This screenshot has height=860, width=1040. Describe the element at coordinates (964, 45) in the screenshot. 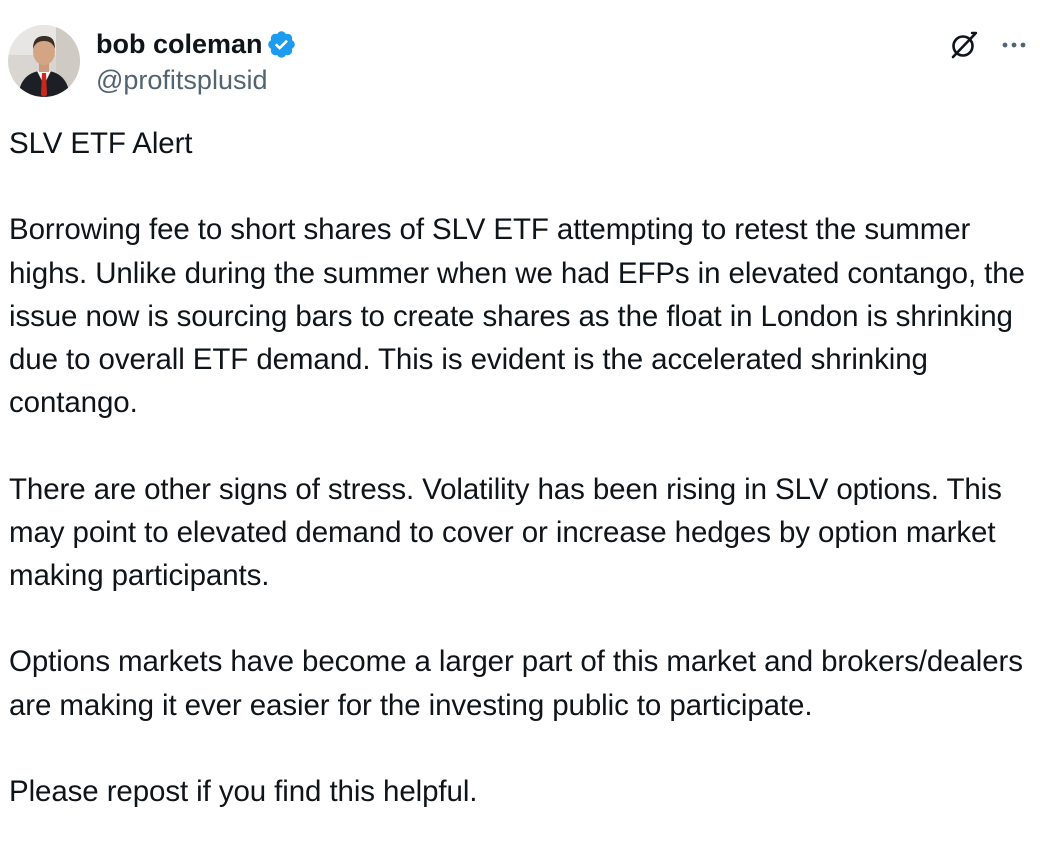

I see `grok-icon` at that location.